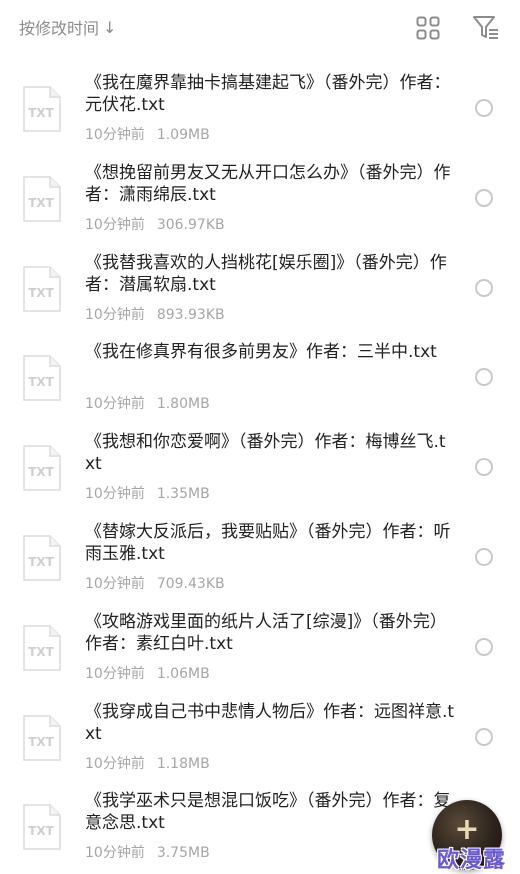  What do you see at coordinates (190, 224) in the screenshot?
I see `file-size: 306.97KB` at bounding box center [190, 224].